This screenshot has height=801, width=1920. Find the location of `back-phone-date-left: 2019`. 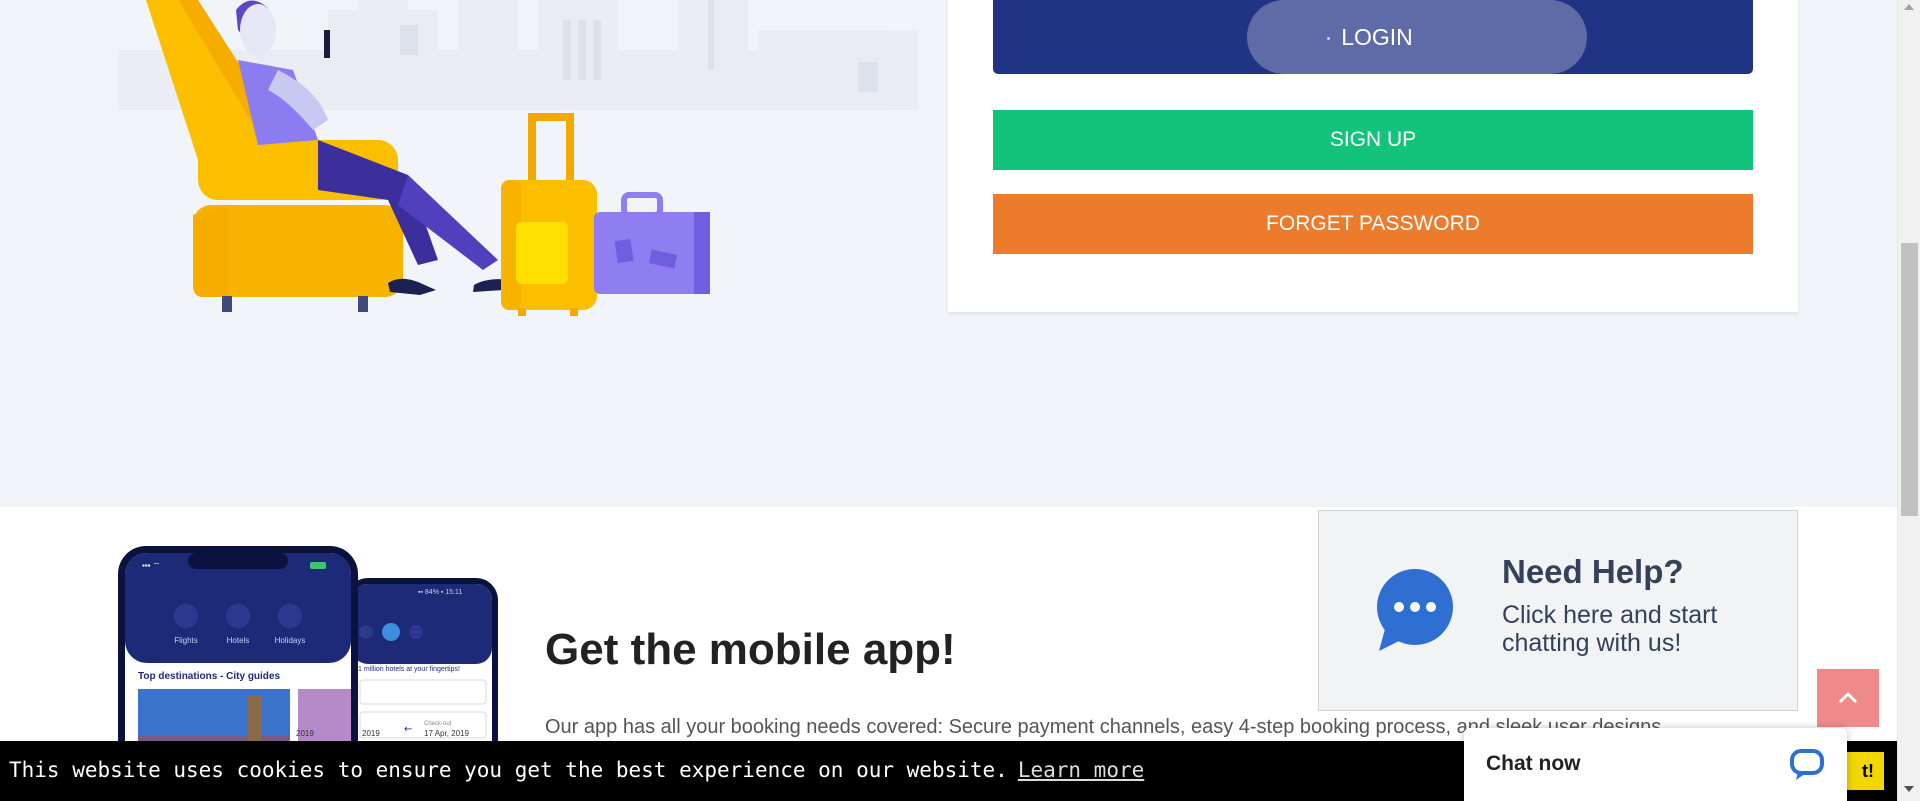

back-phone-date-left: 2019 is located at coordinates (371, 733).